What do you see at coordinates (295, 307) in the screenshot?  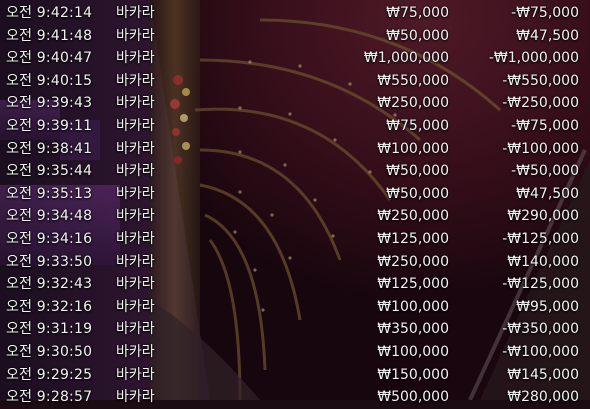 I see `history-row: 오전 9:32:16 바카라 ₩100,000 ₩95,000` at bounding box center [295, 307].